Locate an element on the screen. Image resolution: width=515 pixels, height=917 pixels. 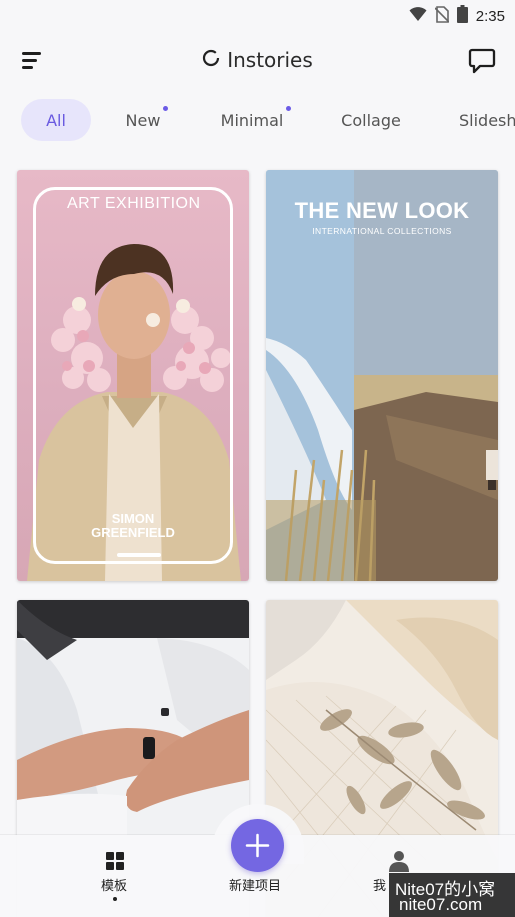
status-time: 2:35 is located at coordinates (490, 16).